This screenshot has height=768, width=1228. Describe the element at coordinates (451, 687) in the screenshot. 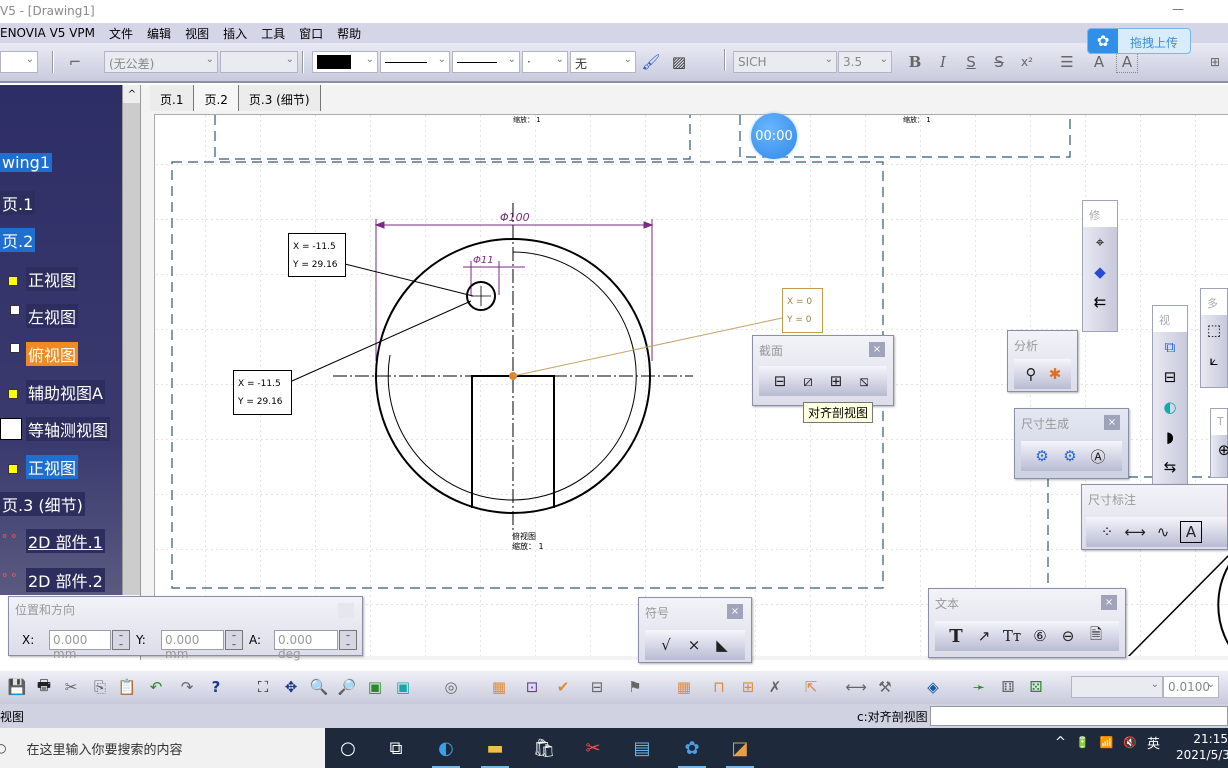

I see `refresh-icon: ◎` at that location.